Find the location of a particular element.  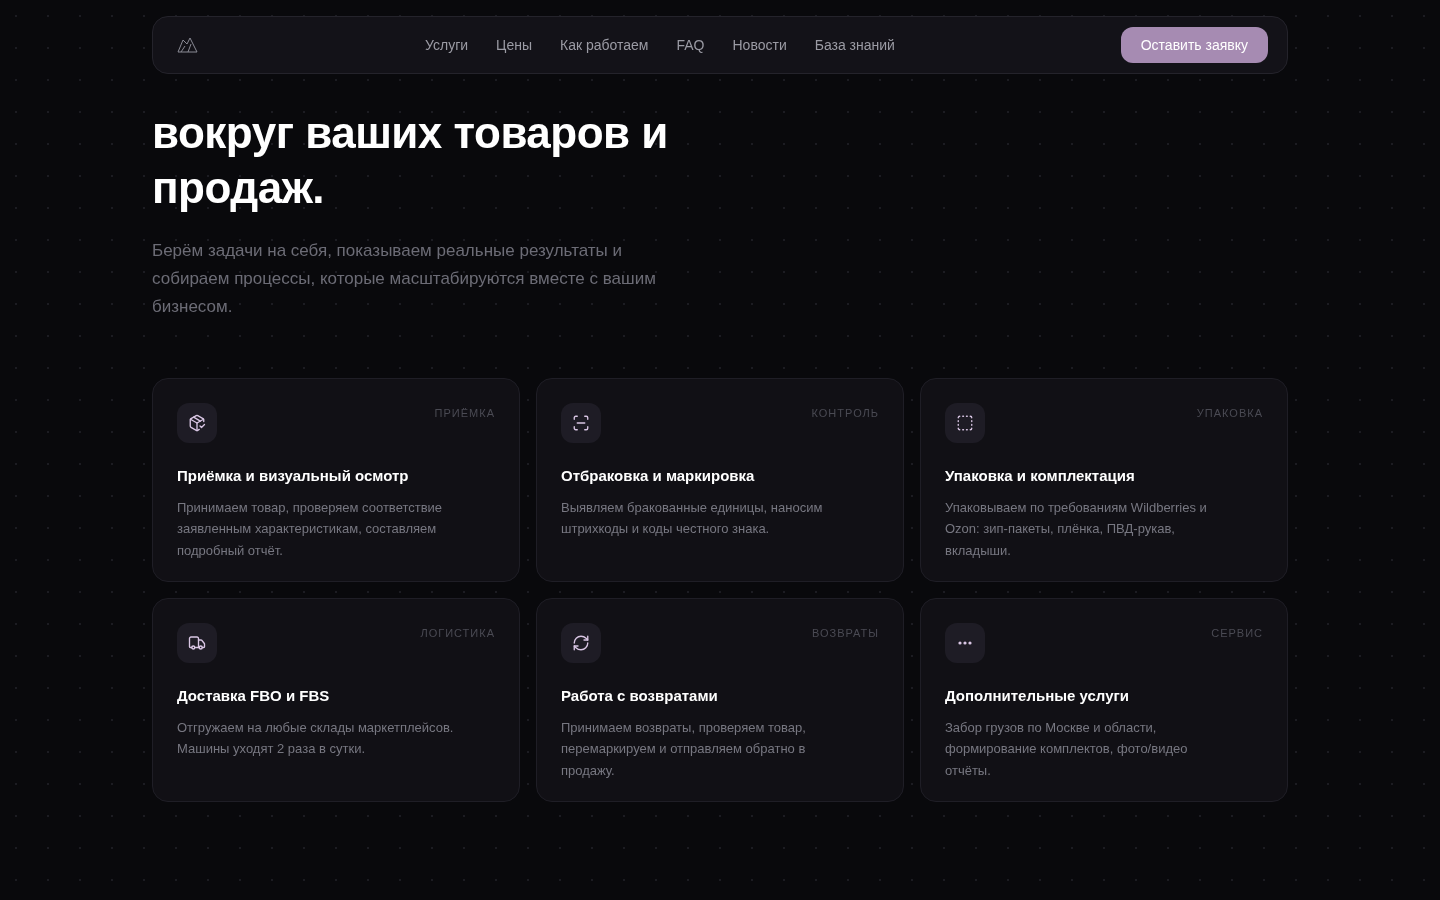

nav-link: FAQ is located at coordinates (690, 45).